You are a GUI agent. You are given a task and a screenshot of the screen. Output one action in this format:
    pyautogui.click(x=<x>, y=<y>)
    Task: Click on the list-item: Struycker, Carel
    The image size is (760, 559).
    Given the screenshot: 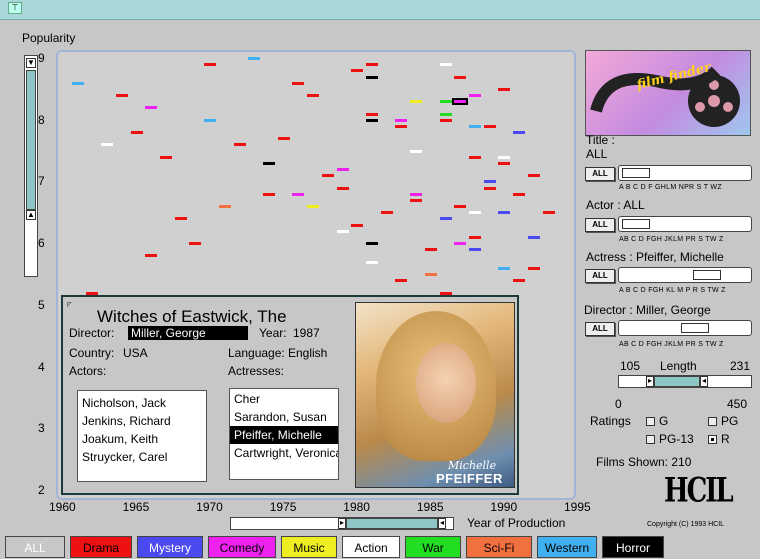 What is the action you would take?
    pyautogui.click(x=142, y=457)
    